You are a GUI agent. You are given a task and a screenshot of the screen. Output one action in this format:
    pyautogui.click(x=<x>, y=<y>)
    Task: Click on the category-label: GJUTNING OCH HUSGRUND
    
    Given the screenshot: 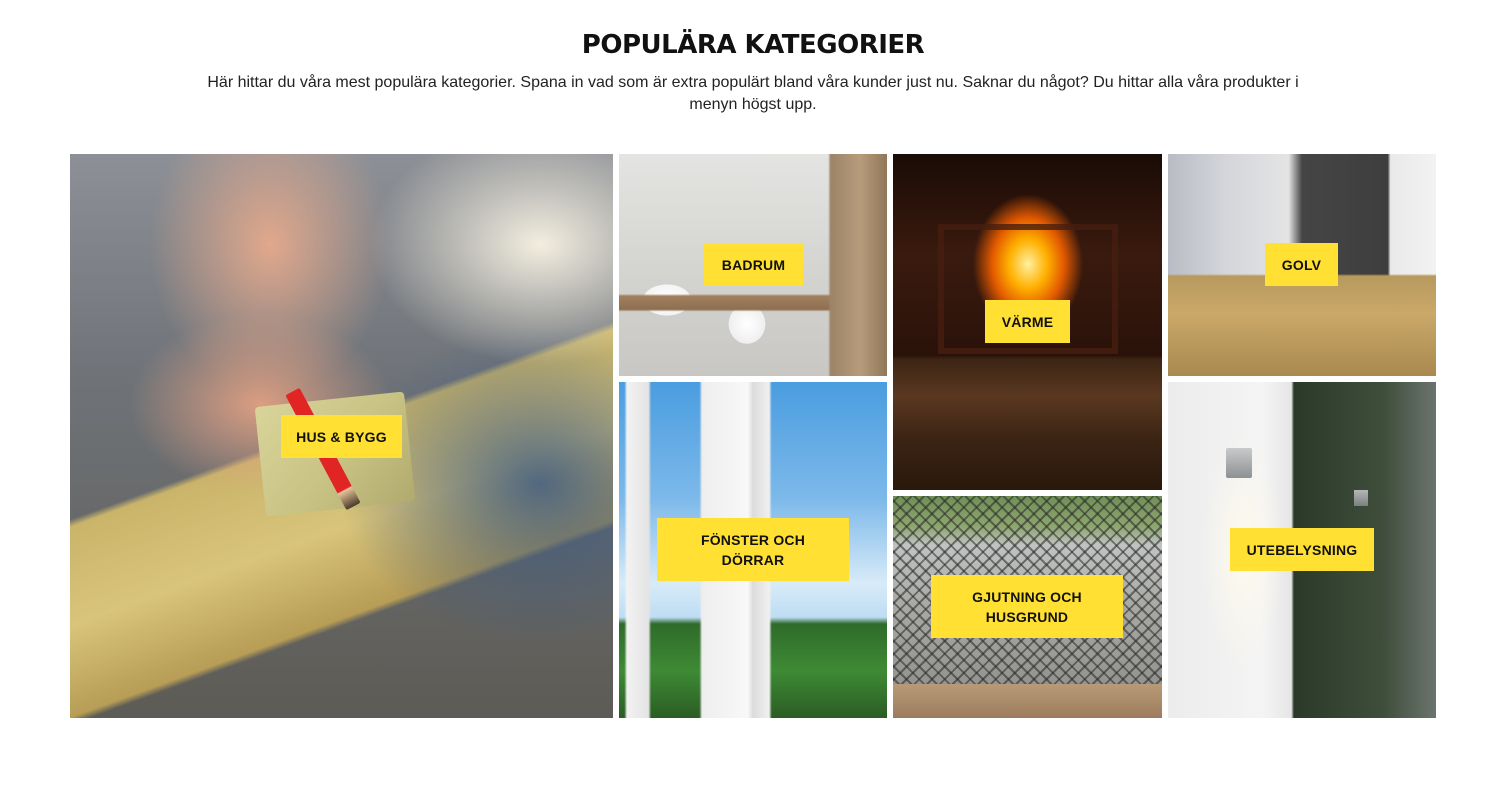 What is the action you would take?
    pyautogui.click(x=1027, y=606)
    